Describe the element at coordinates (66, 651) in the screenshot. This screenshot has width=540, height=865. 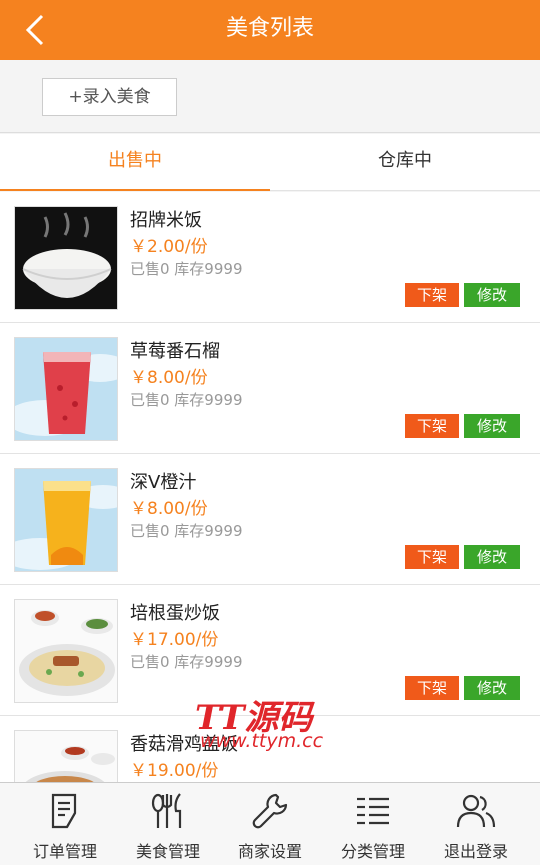
I see `food-image-bacon-fried-rice` at that location.